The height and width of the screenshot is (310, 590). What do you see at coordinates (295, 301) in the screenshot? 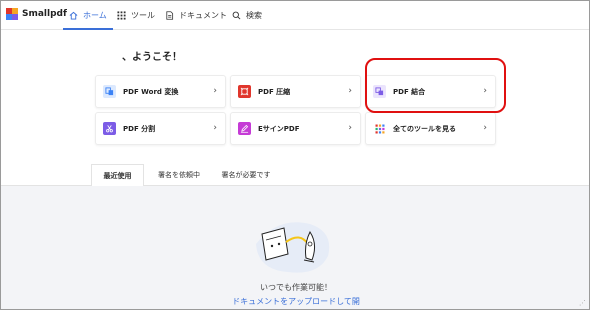
I see `upload-document-link: ドキュメントをアップロードして開` at bounding box center [295, 301].